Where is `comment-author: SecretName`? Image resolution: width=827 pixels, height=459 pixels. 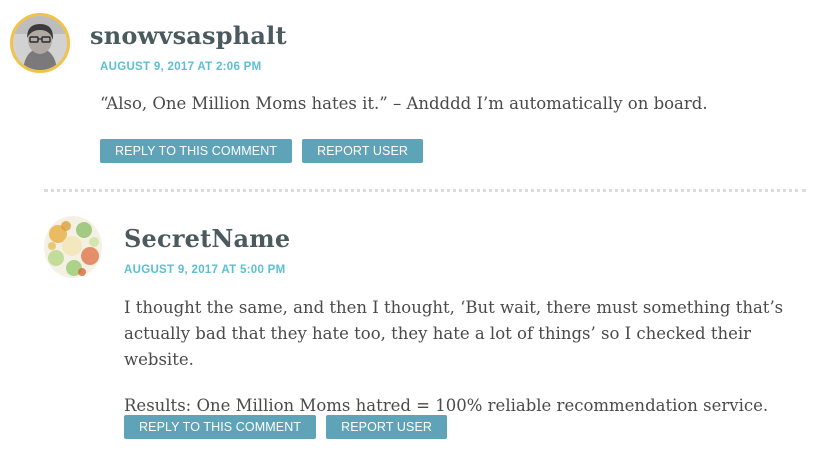
comment-author: SecretName is located at coordinates (207, 238).